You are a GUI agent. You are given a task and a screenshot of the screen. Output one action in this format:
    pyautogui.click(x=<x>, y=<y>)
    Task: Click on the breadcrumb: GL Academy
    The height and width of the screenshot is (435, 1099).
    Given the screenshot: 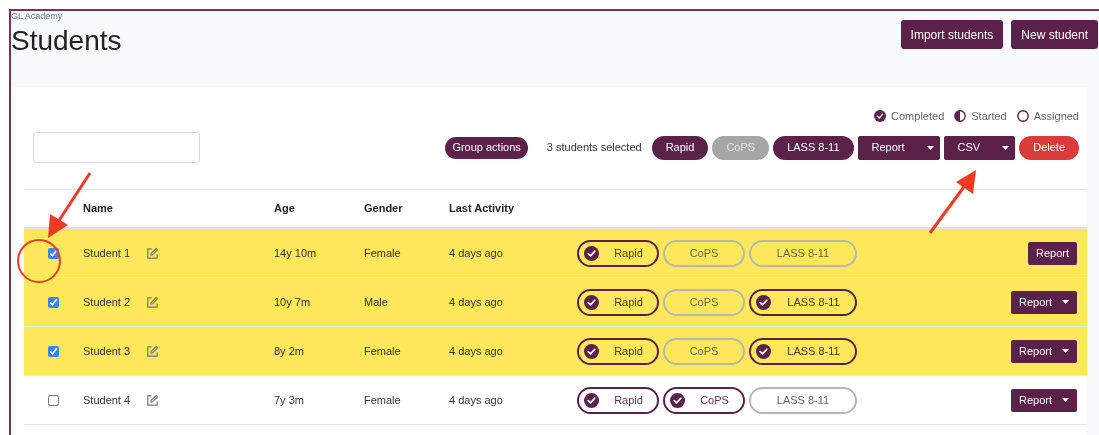 What is the action you would take?
    pyautogui.click(x=66, y=16)
    